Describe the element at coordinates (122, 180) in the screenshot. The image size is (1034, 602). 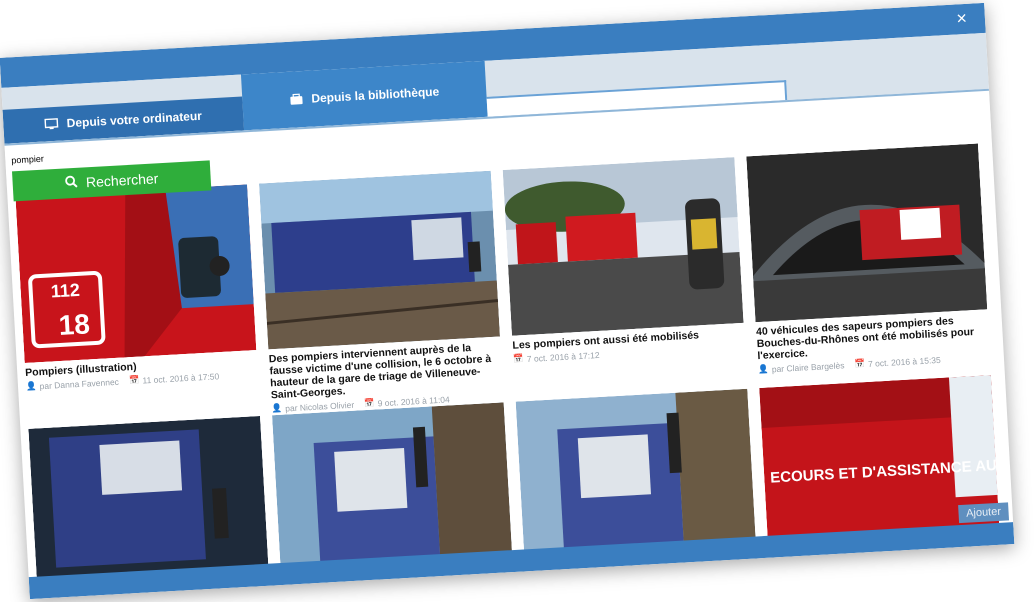
I see `search-button-label: Rechercher` at that location.